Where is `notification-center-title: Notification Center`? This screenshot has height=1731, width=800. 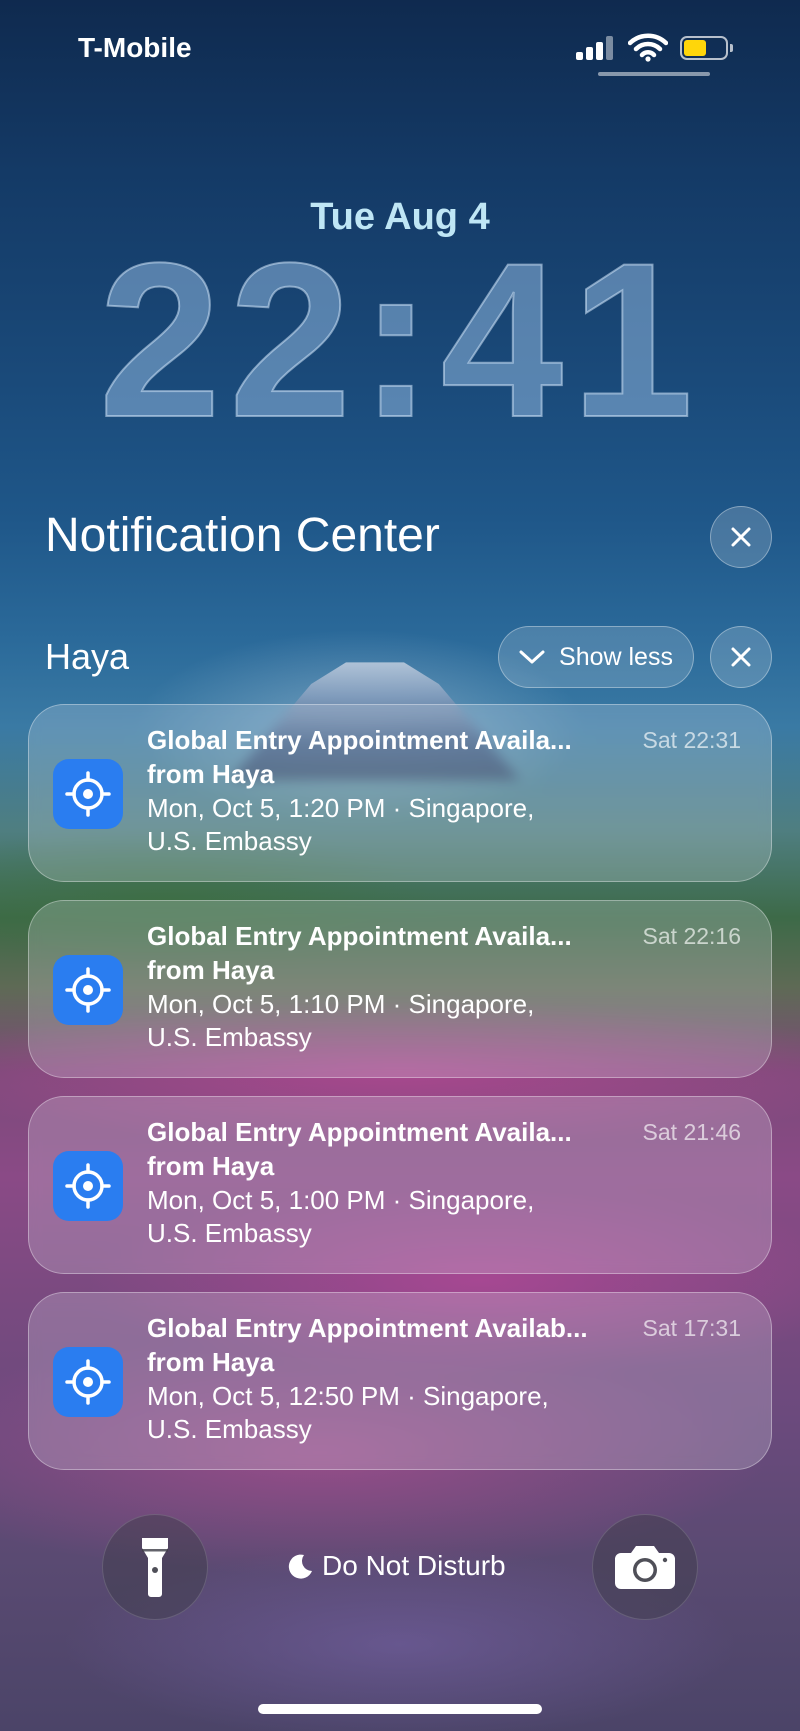 notification-center-title: Notification Center is located at coordinates (242, 535).